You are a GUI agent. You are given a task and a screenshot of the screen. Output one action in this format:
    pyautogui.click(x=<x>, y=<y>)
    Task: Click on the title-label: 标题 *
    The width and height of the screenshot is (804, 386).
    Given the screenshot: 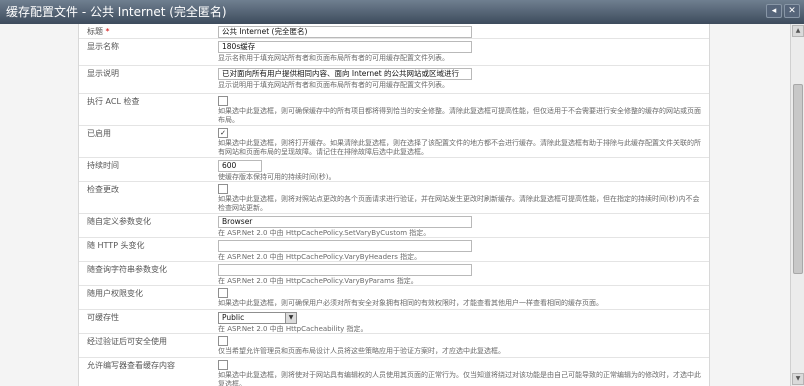 What is the action you would take?
    pyautogui.click(x=98, y=31)
    